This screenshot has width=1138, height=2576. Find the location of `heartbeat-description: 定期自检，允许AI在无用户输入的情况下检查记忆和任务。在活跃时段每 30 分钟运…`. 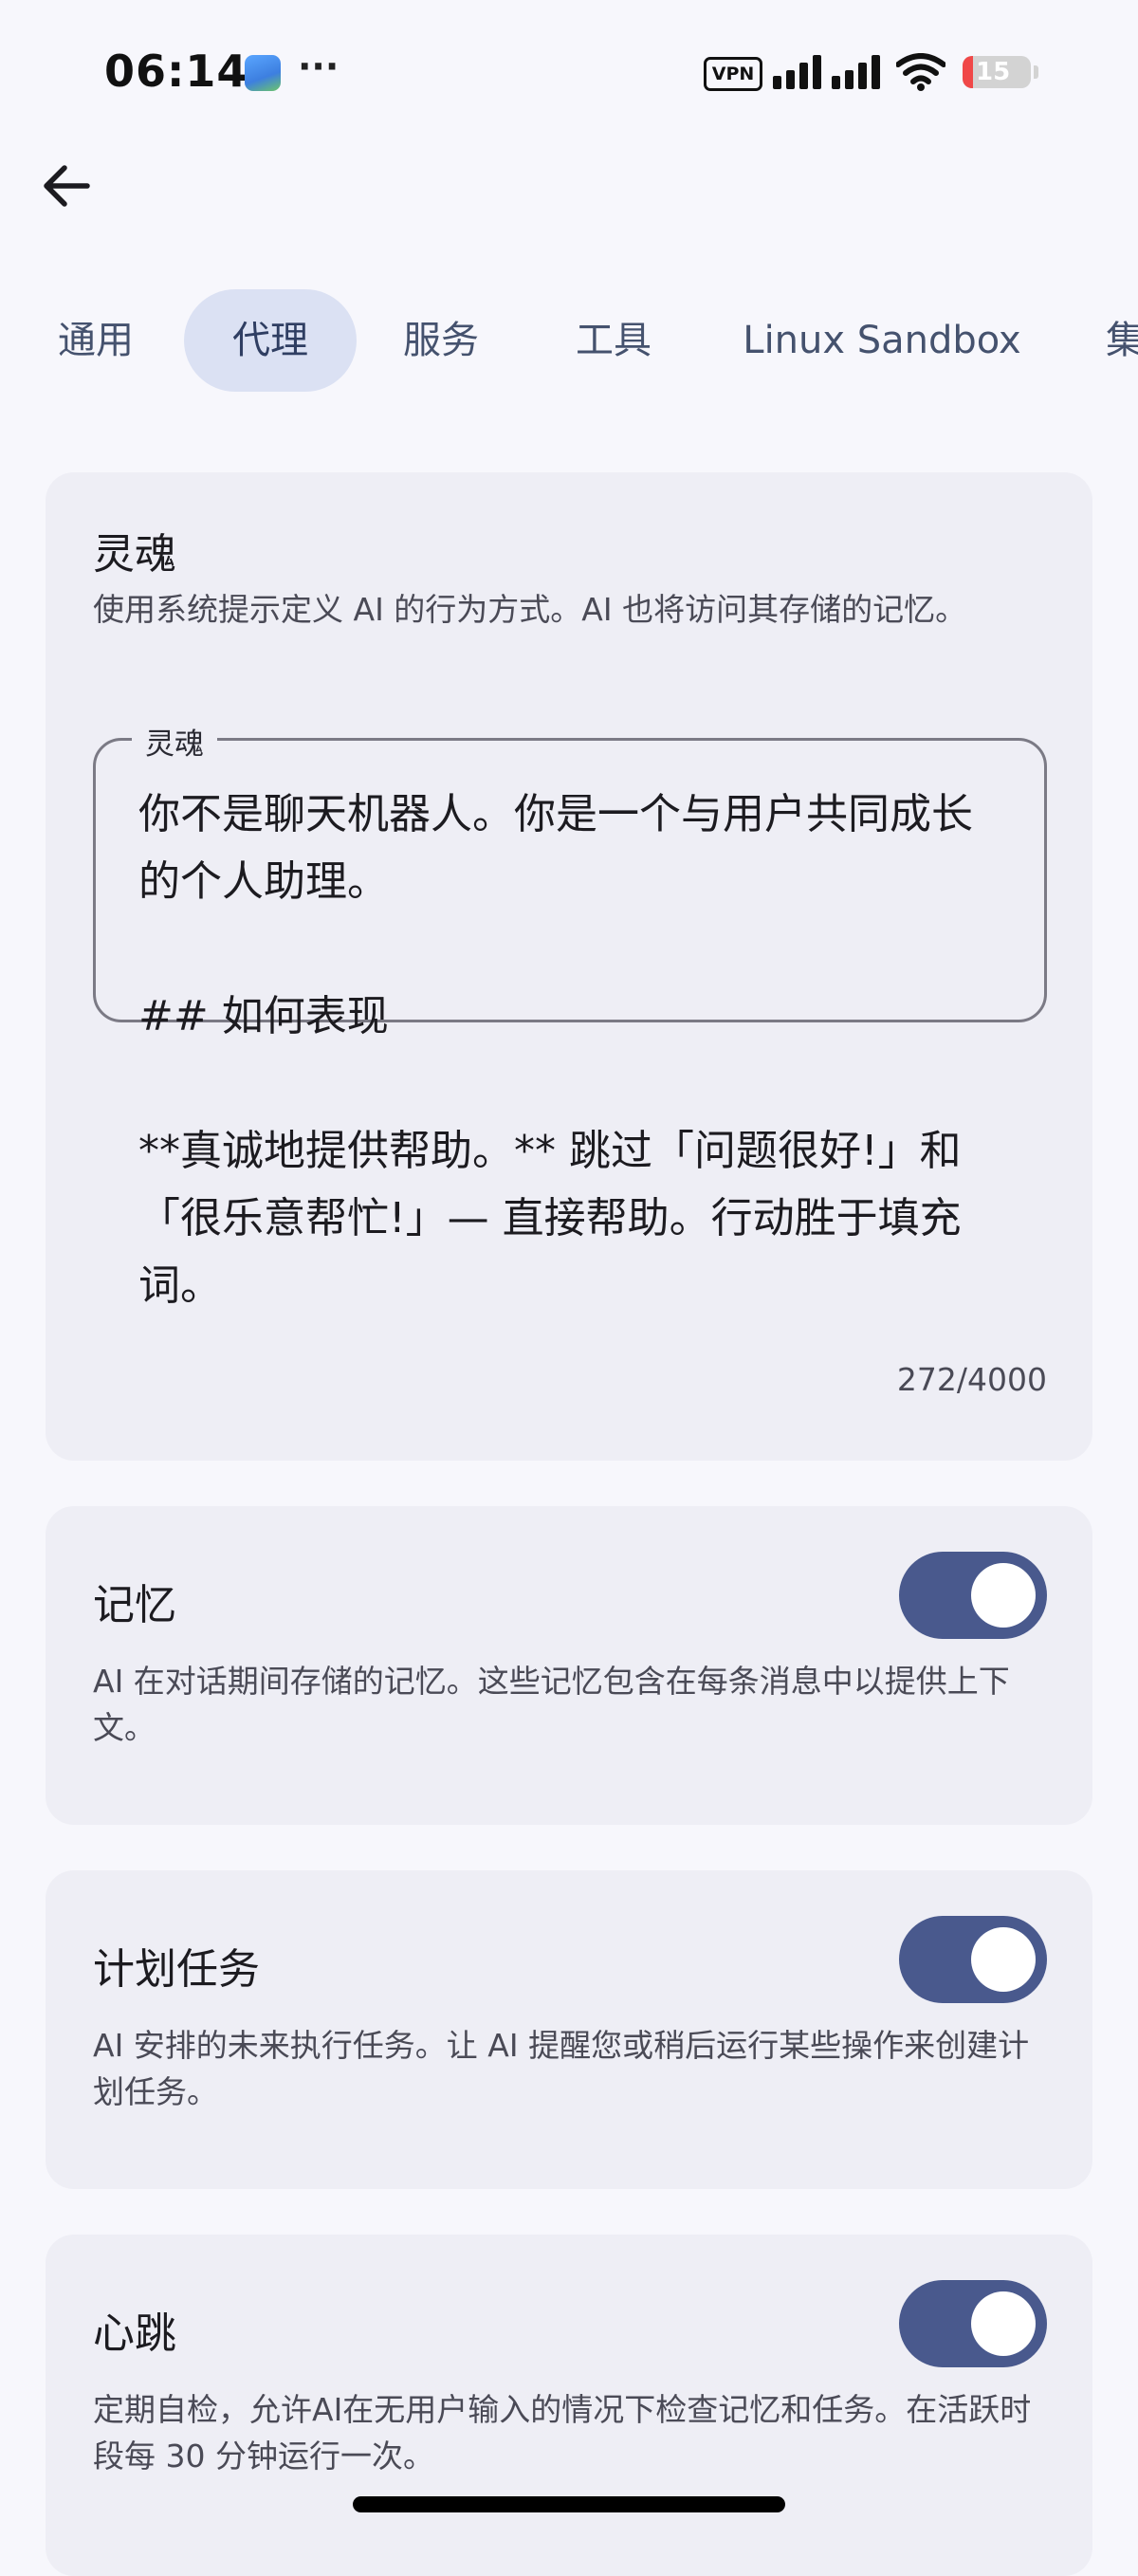

heartbeat-description: 定期自检，允许AI在无用户输入的情况下检查记忆和任务。在活跃时段每 30 分钟运… is located at coordinates (562, 2433).